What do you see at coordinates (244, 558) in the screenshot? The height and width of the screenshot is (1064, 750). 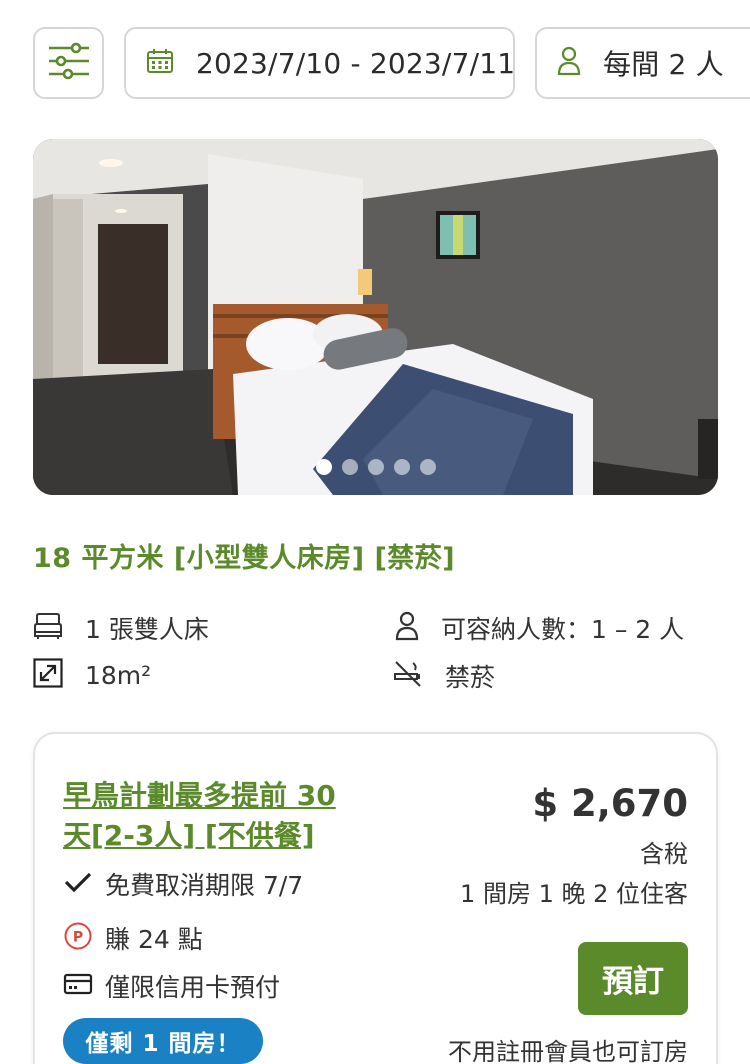 I see `room-title: 18 平方米 [小型雙人床房] [禁菸]` at bounding box center [244, 558].